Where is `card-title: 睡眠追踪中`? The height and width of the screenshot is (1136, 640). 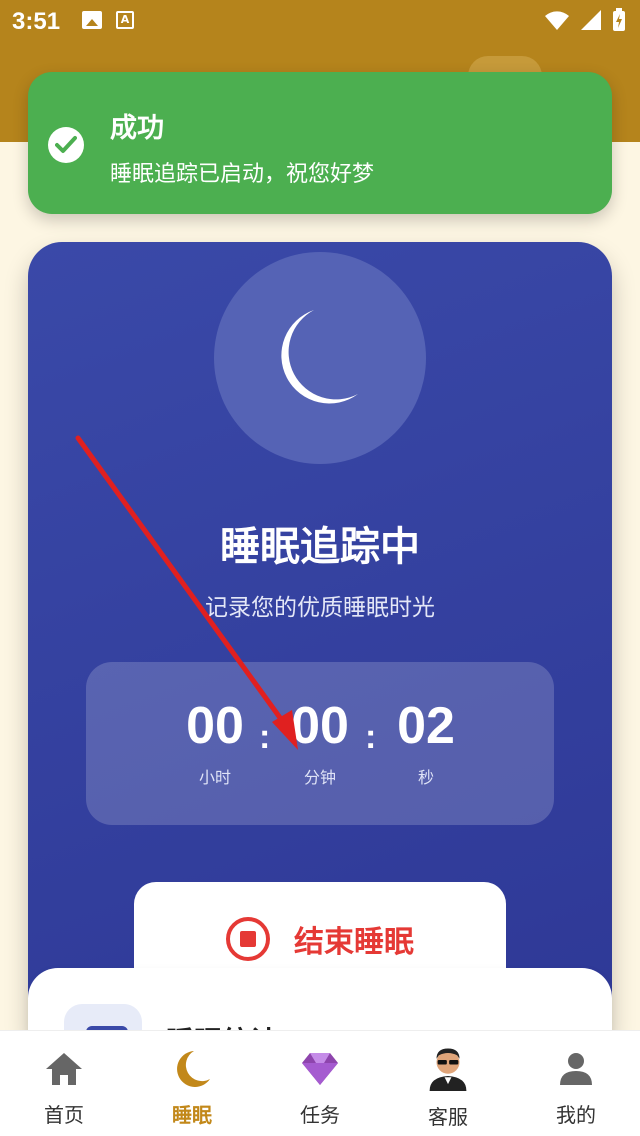
card-title: 睡眠追踪中 is located at coordinates (320, 547).